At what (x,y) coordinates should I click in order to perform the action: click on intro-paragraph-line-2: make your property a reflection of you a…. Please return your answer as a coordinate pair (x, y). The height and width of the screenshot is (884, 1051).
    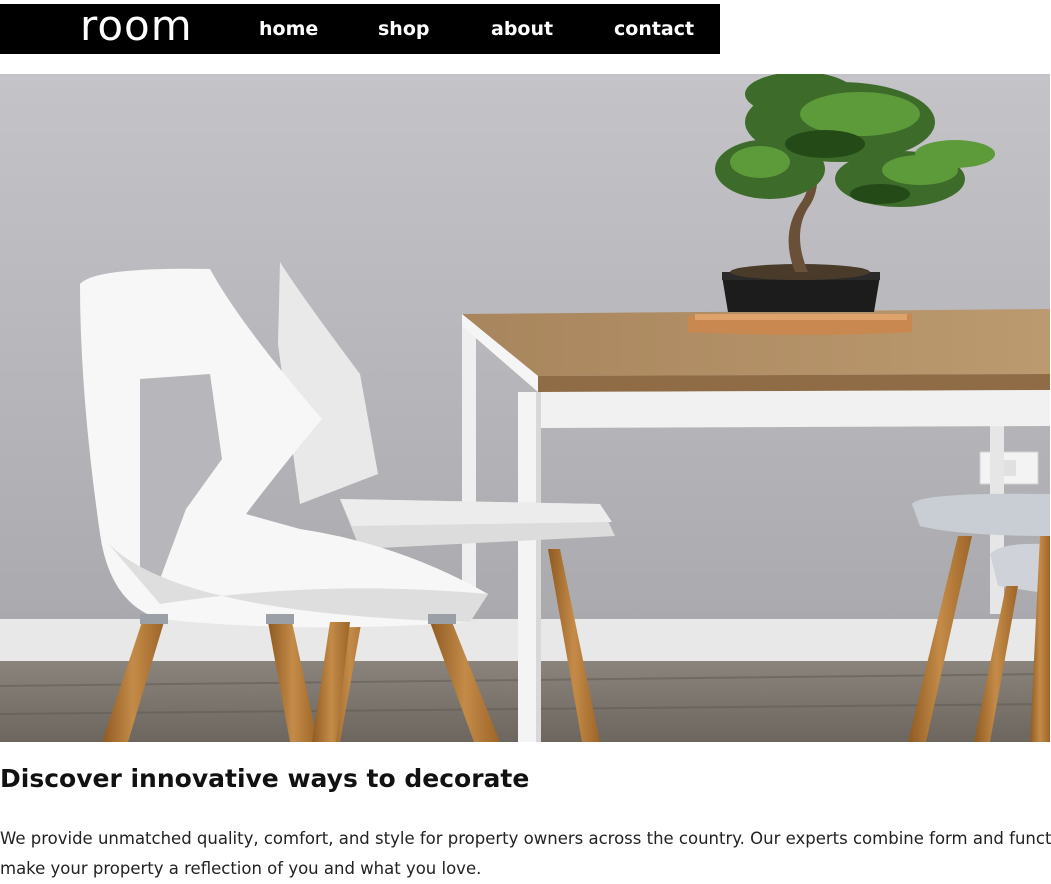
    Looking at the image, I should click on (241, 868).